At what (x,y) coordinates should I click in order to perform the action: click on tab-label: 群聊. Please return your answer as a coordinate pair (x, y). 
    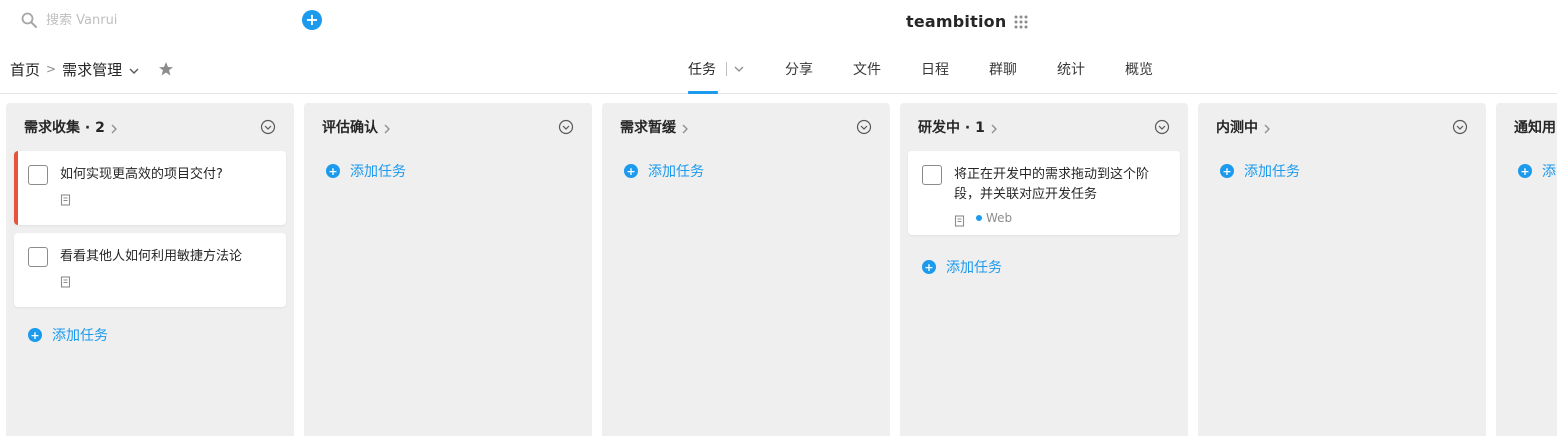
    Looking at the image, I should click on (1003, 70).